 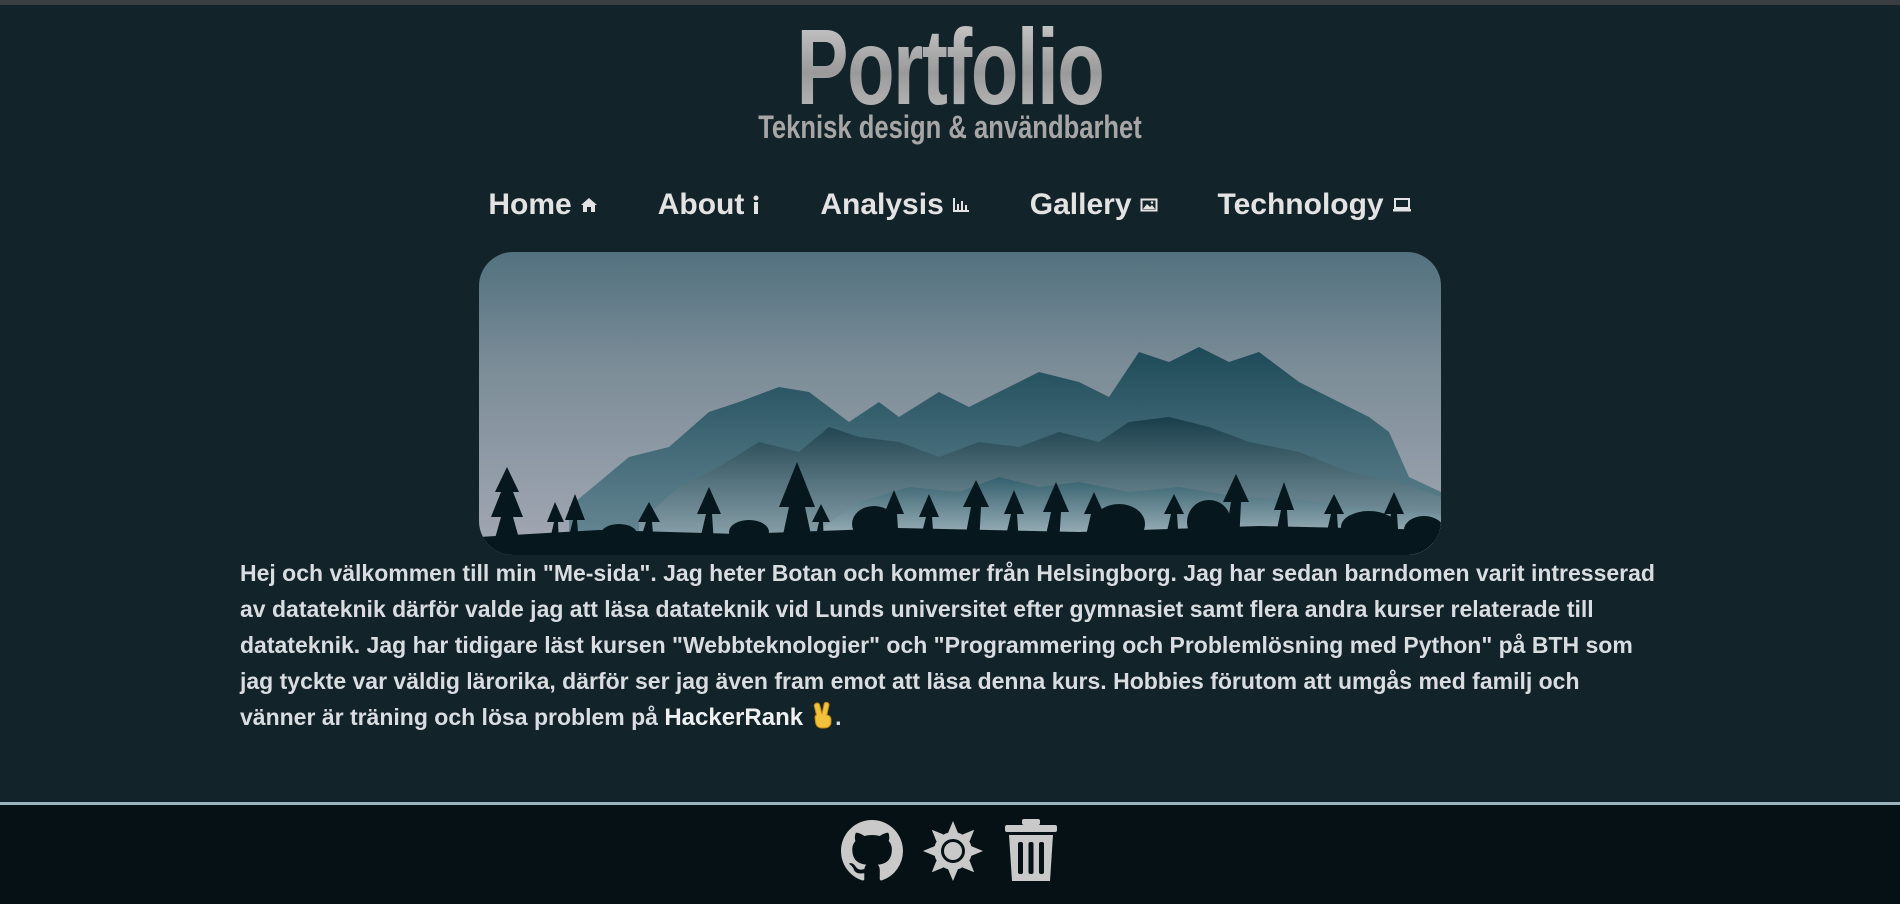 I want to click on theme-toggle-sun-icon, so click(x=953, y=853).